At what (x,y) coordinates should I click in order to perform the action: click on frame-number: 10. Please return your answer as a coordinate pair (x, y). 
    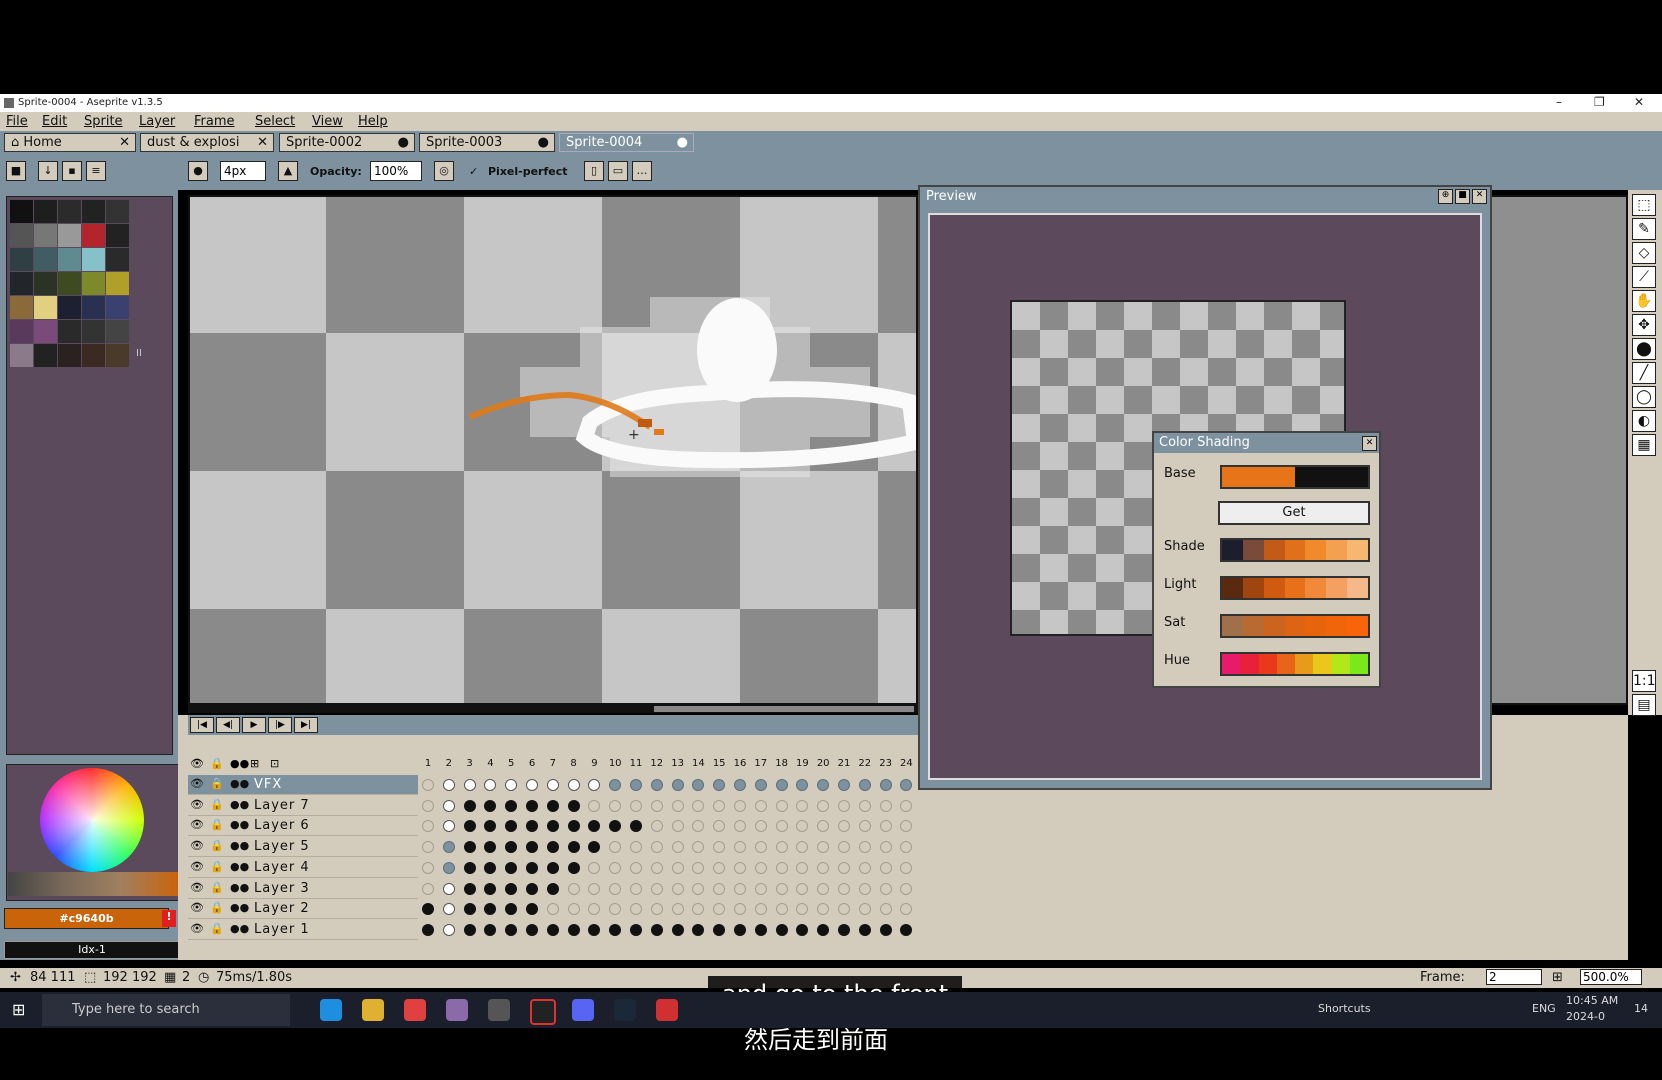
    Looking at the image, I should click on (615, 763).